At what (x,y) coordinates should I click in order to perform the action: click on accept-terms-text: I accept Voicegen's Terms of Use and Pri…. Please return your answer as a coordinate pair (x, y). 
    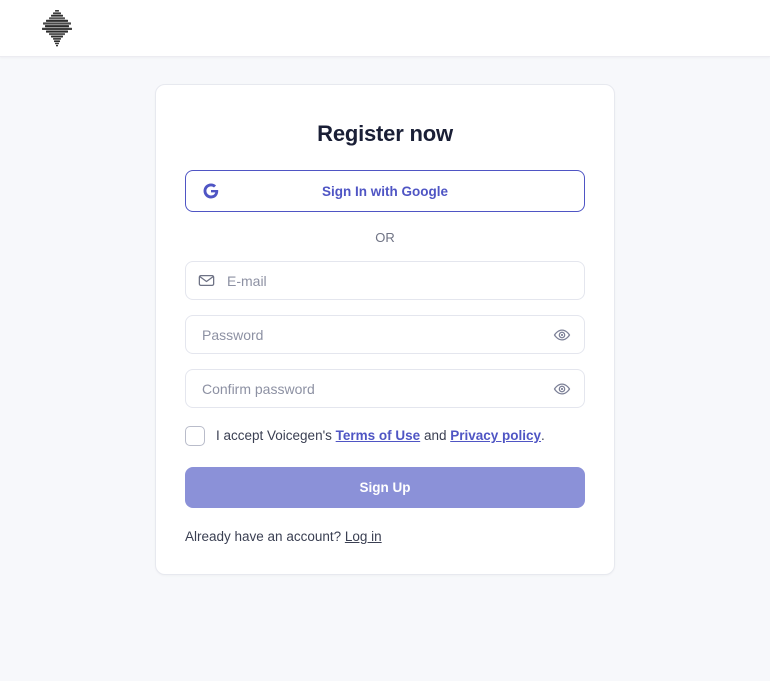
    Looking at the image, I should click on (380, 436).